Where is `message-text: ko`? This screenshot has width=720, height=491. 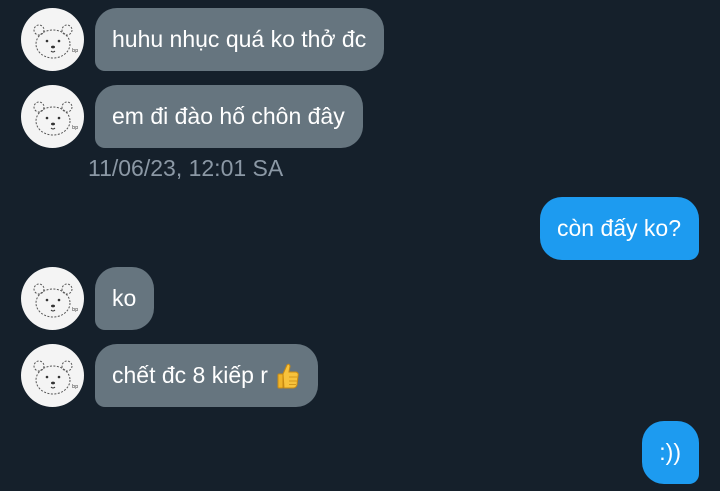
message-text: ko is located at coordinates (124, 298).